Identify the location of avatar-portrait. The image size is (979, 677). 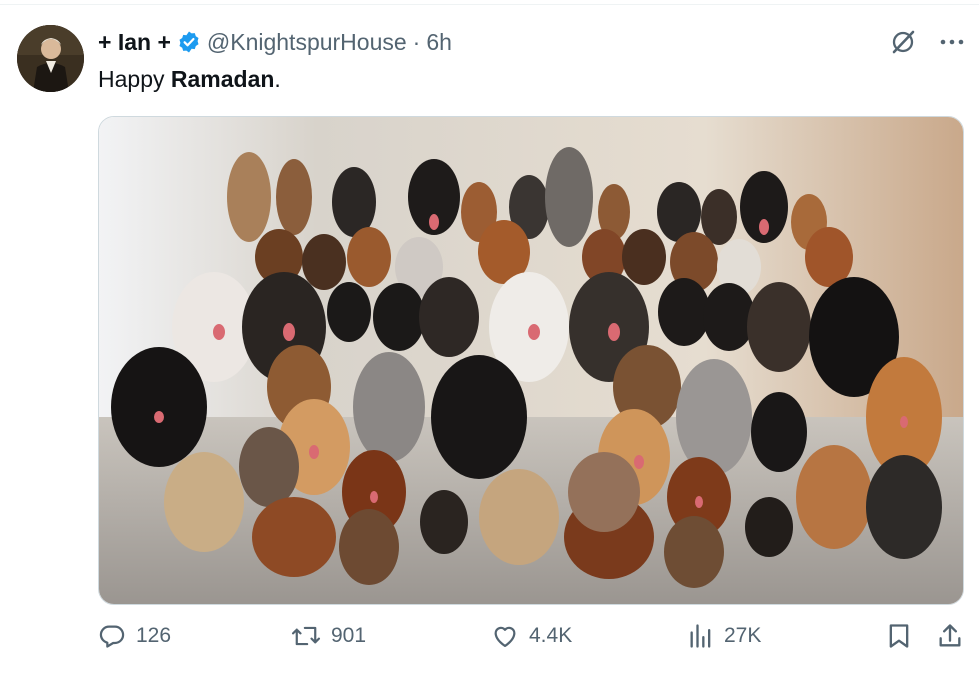
(50, 58).